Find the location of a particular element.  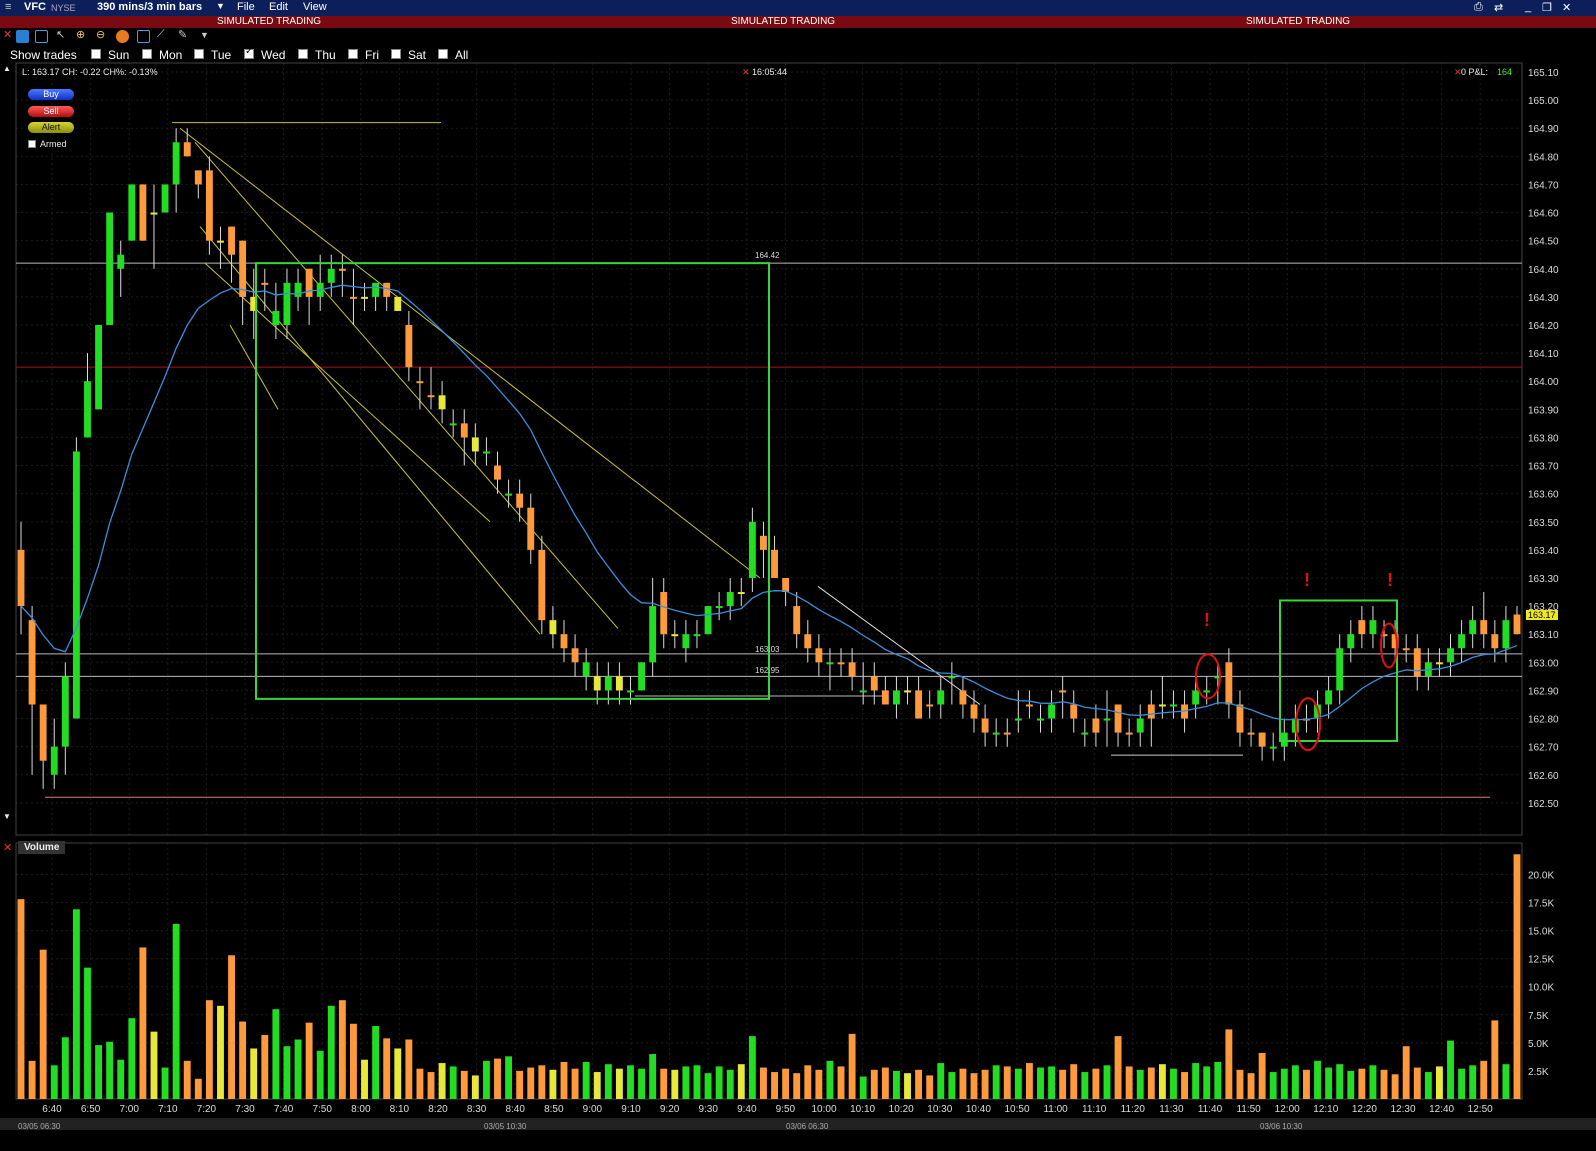

day-label-all: All is located at coordinates (462, 55).